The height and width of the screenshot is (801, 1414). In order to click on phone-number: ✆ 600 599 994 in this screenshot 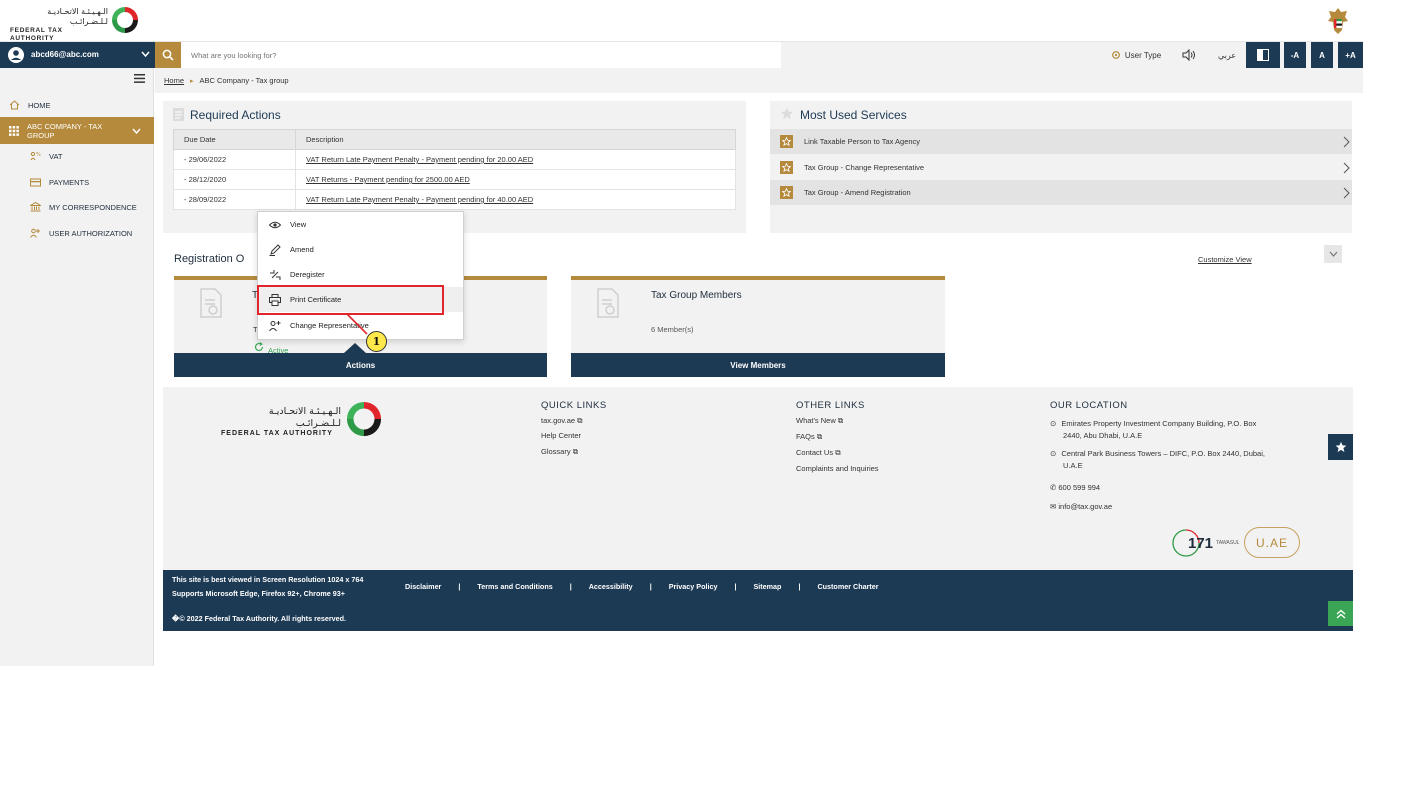, I will do `click(1075, 487)`.